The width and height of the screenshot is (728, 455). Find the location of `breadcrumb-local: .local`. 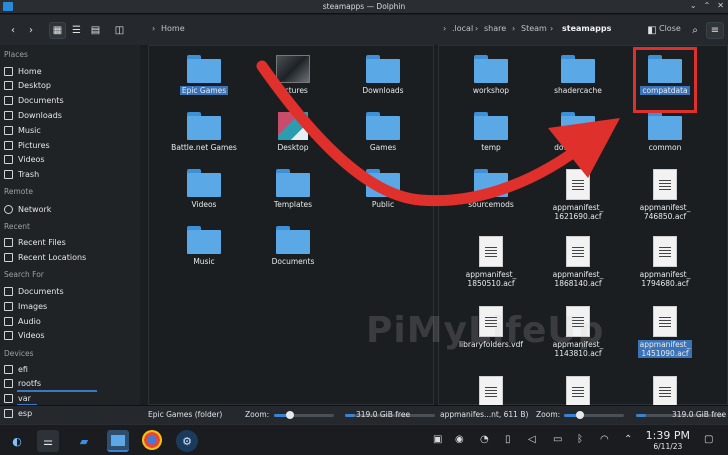

breadcrumb-local: .local is located at coordinates (462, 28).